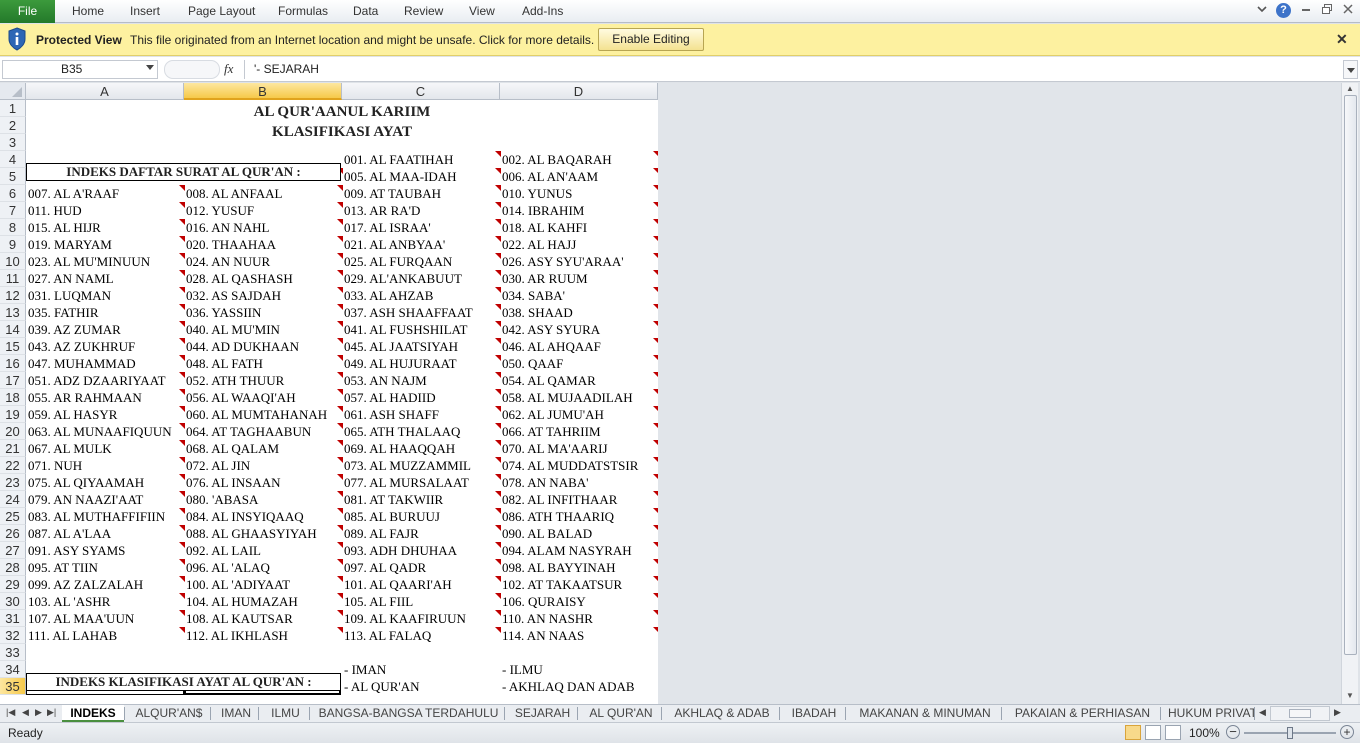  What do you see at coordinates (579, 91) in the screenshot?
I see `column-header-d: D` at bounding box center [579, 91].